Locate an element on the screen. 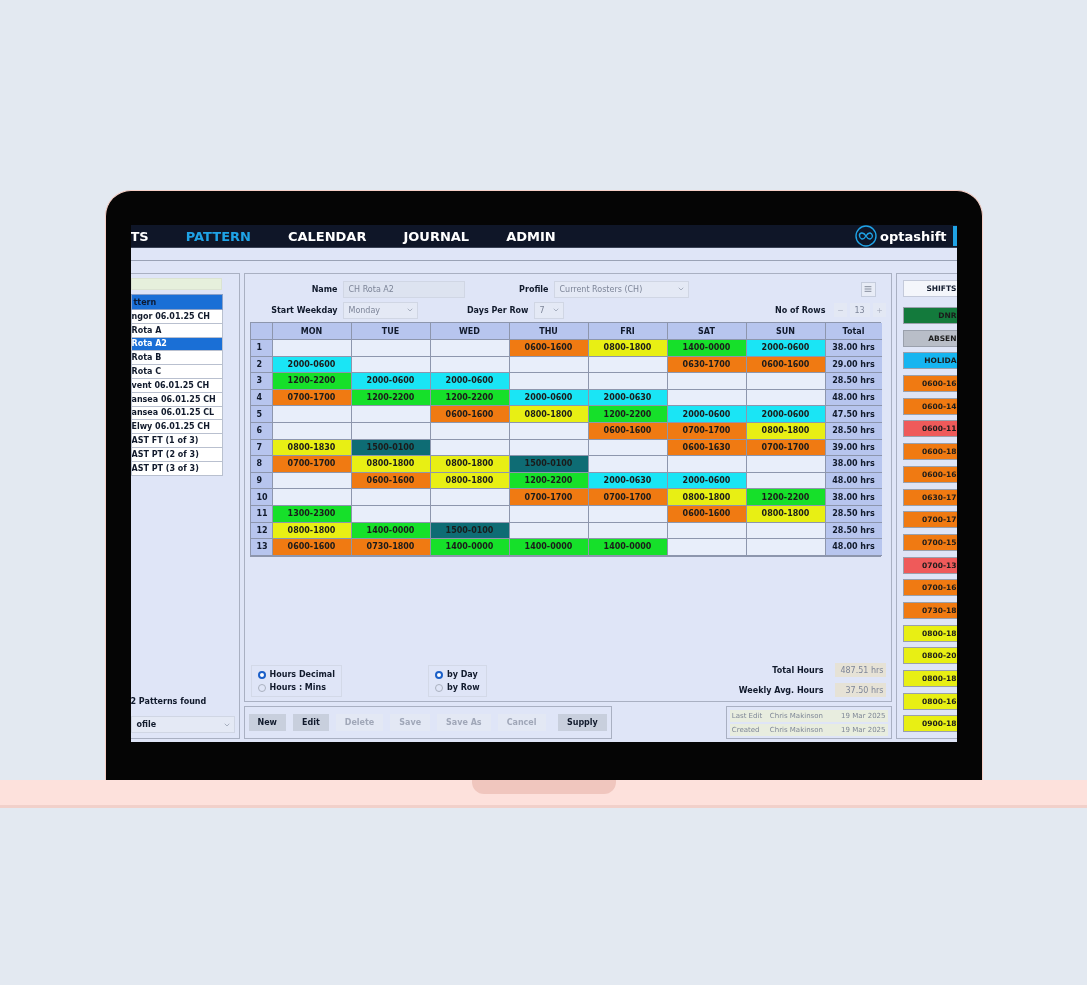 The width and height of the screenshot is (1087, 985). nav-tab: PATTERN is located at coordinates (218, 236).